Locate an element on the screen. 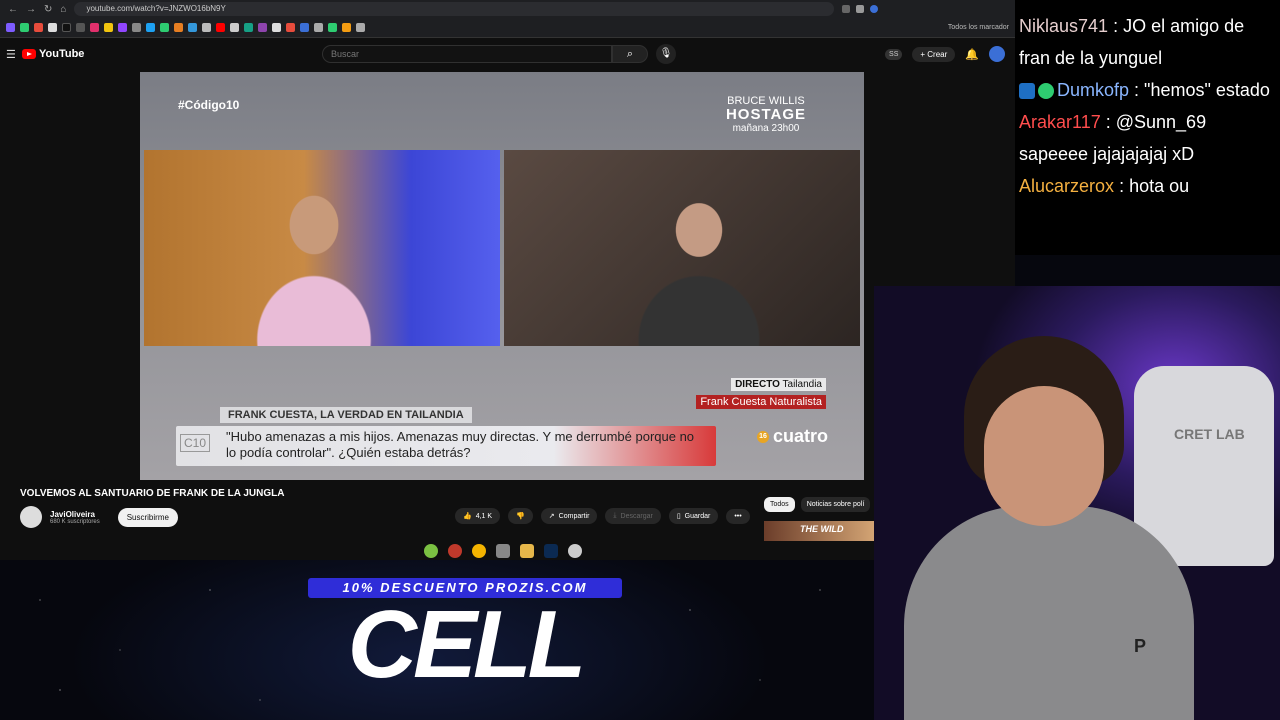 This screenshot has height=720, width=1280. chat-message: Dumkofp : "hemos" estado is located at coordinates (1145, 90).